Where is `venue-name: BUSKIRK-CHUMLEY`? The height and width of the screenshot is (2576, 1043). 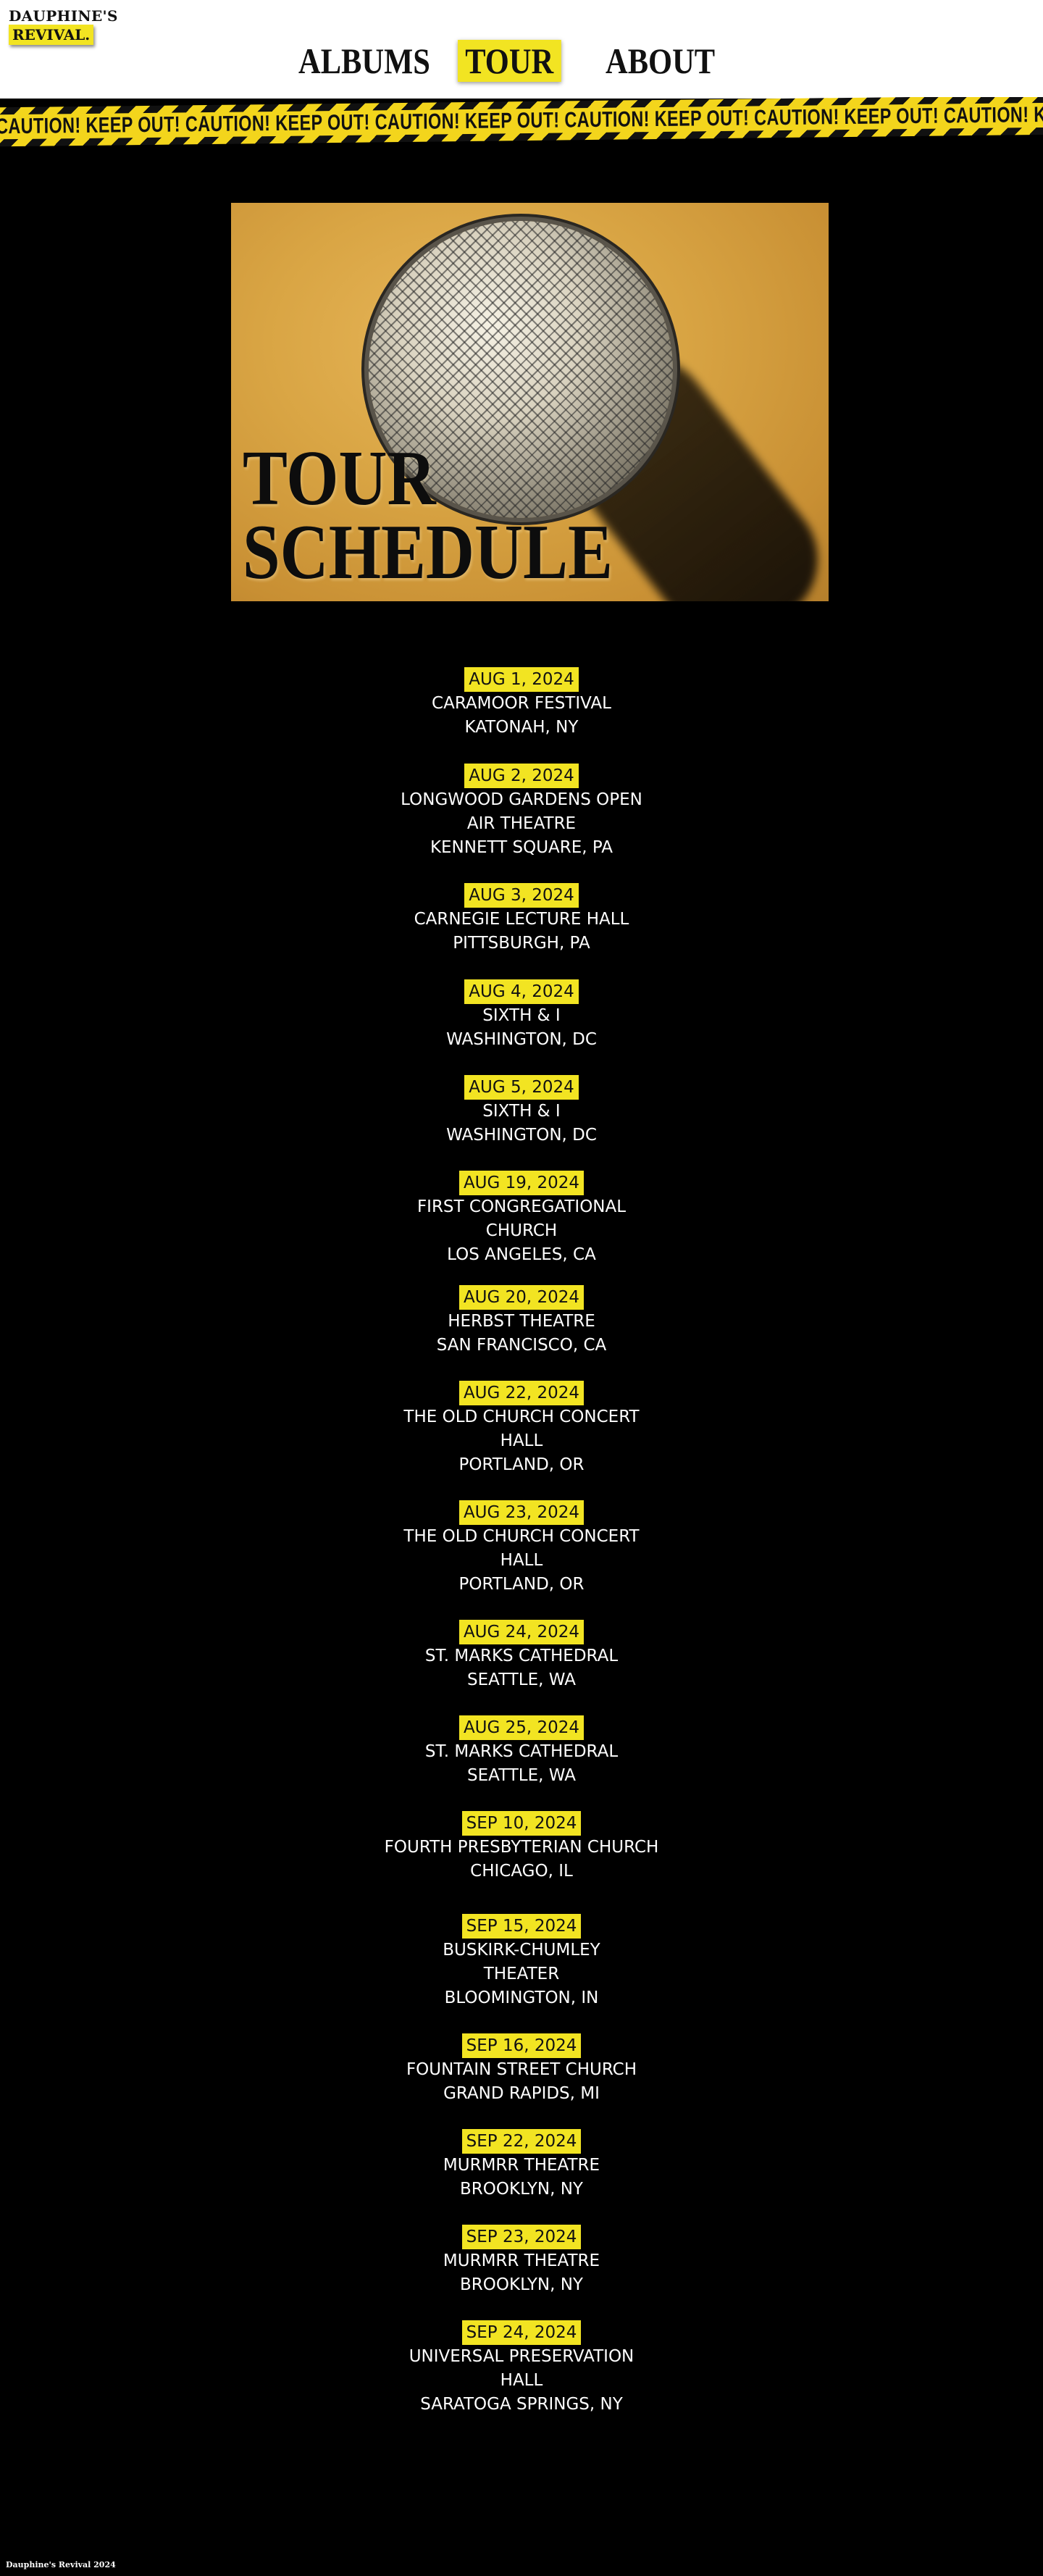
venue-name: BUSKIRK-CHUMLEY is located at coordinates (521, 1950).